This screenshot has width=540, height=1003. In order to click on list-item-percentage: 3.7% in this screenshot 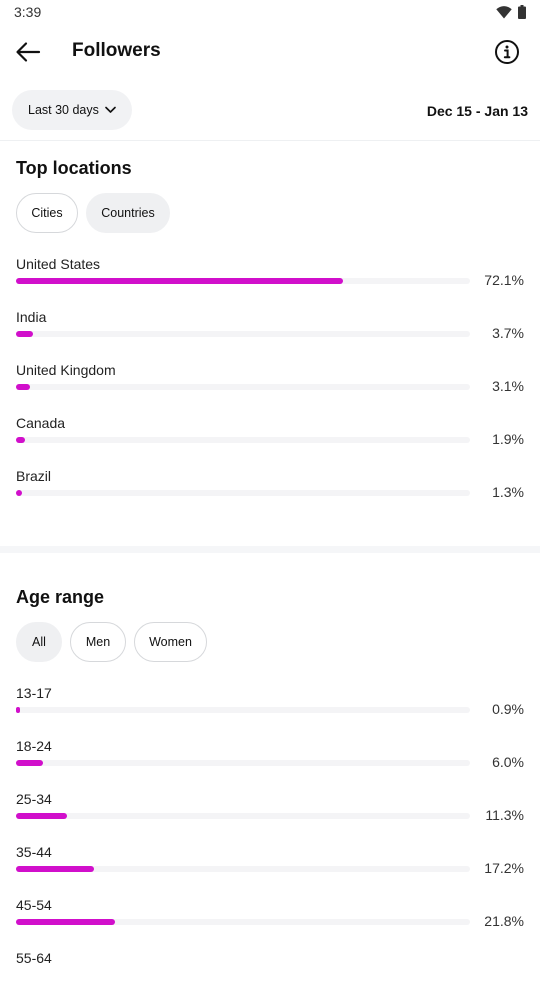, I will do `click(508, 333)`.